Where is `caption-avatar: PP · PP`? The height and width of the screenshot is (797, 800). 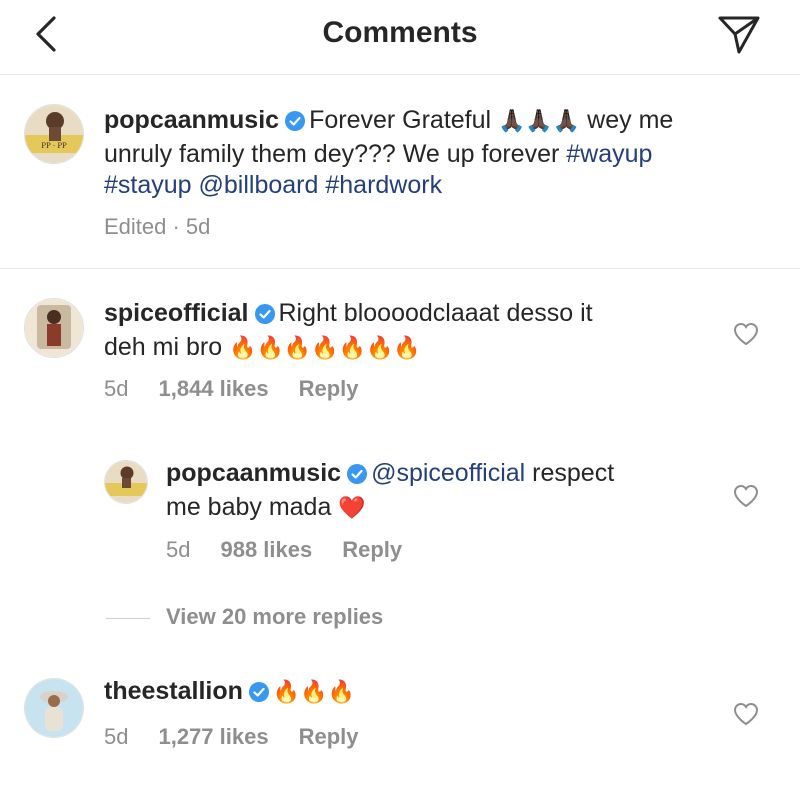 caption-avatar: PP · PP is located at coordinates (54, 134).